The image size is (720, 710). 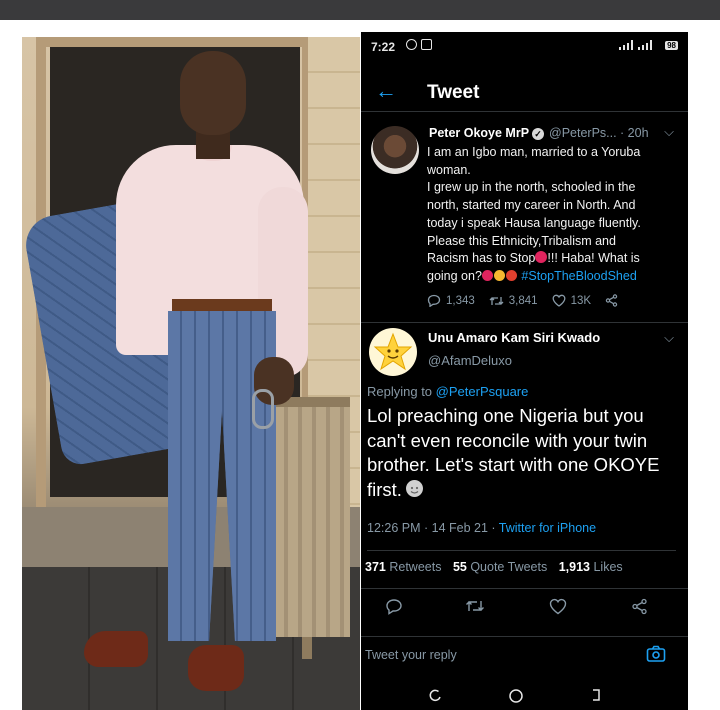 What do you see at coordinates (656, 656) in the screenshot?
I see `camera-icon` at bounding box center [656, 656].